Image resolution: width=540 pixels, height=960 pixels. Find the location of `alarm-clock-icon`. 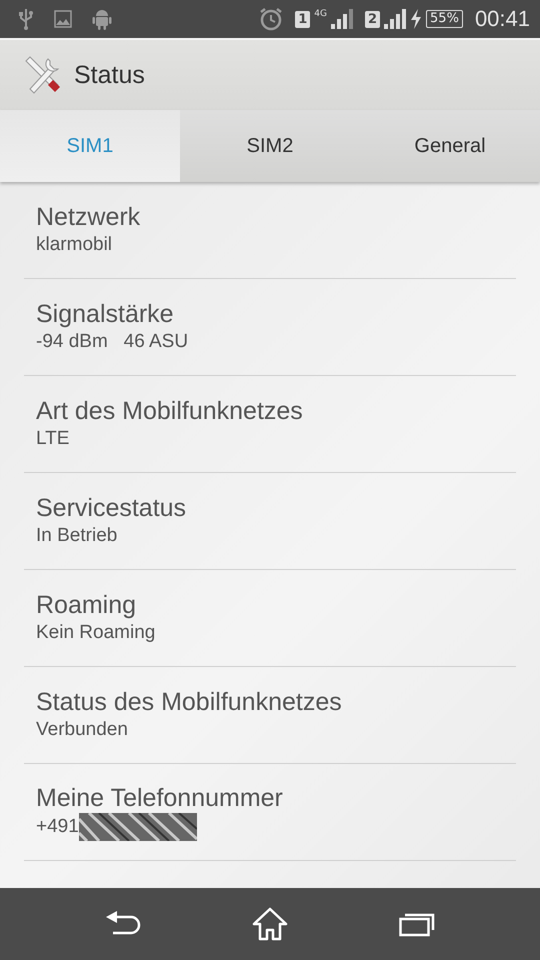

alarm-clock-icon is located at coordinates (271, 19).